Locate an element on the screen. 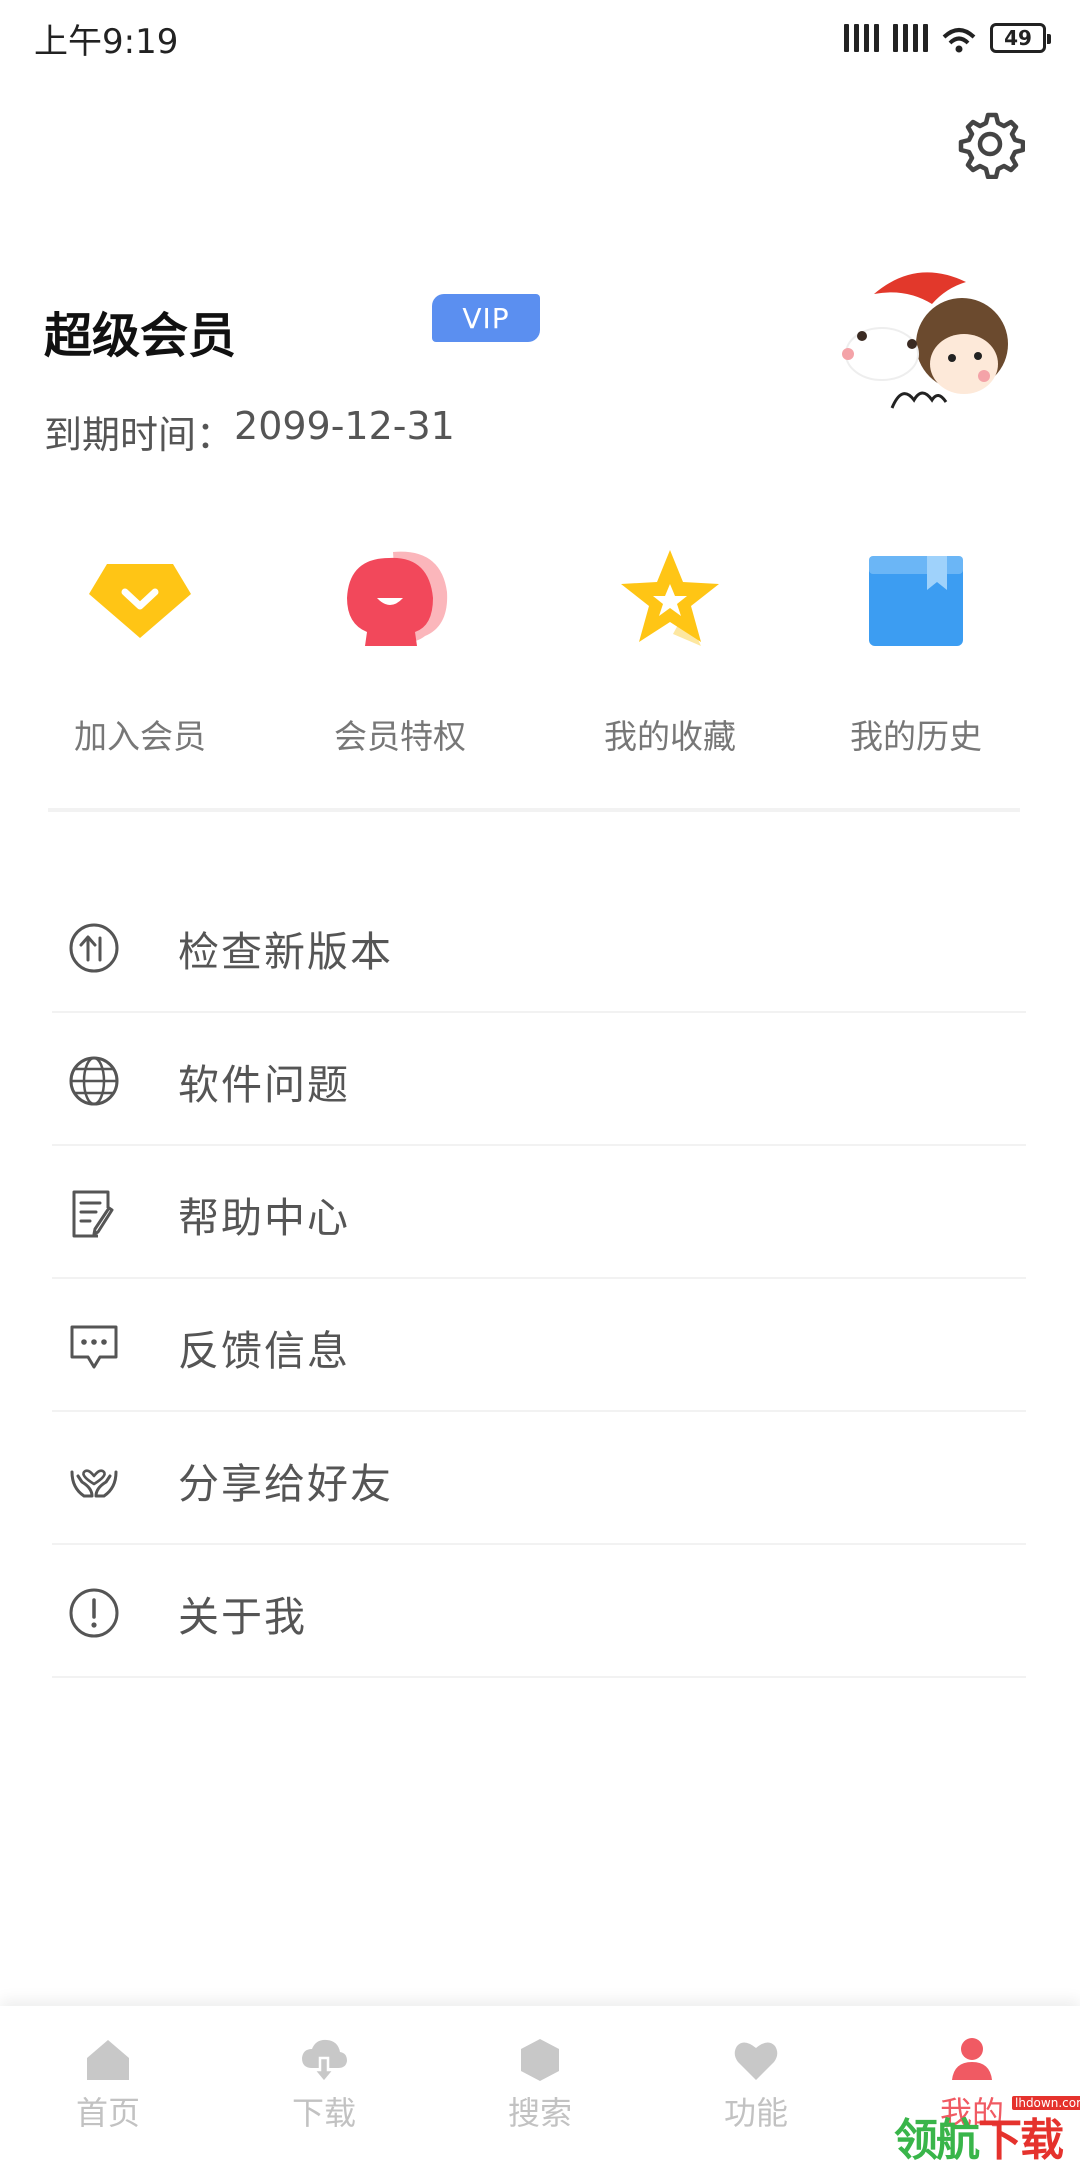 This screenshot has height=2160, width=1080. watermark-brand: 领航下载 is located at coordinates (979, 2132).